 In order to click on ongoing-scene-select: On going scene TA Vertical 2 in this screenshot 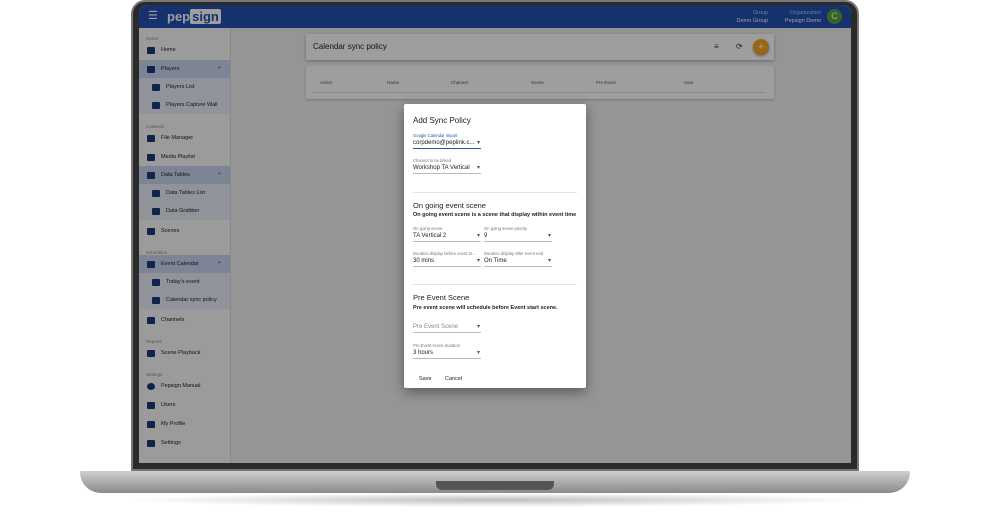, I will do `click(447, 234)`.